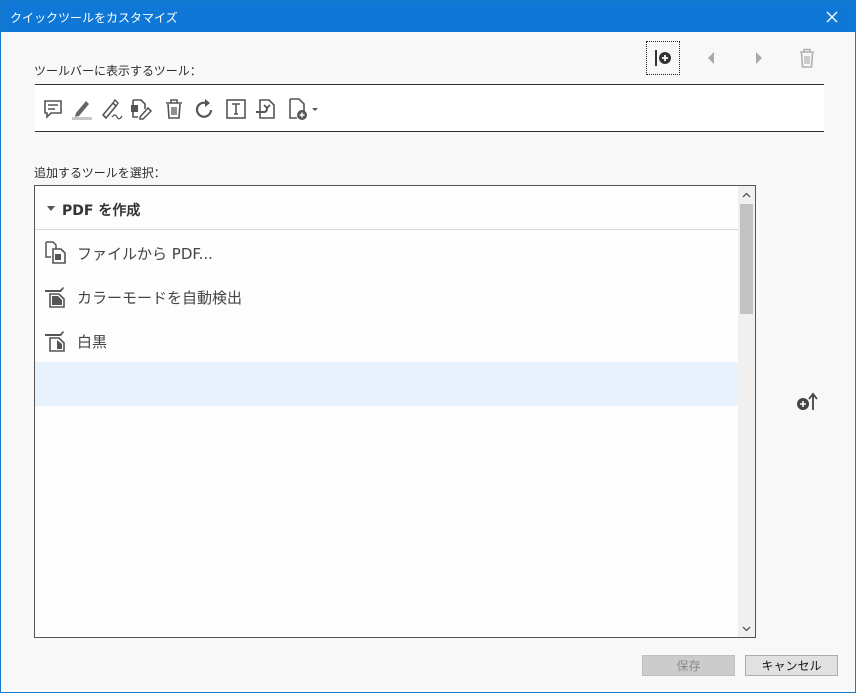  What do you see at coordinates (160, 298) in the screenshot?
I see `list-item-label: カラーモードを自動検出` at bounding box center [160, 298].